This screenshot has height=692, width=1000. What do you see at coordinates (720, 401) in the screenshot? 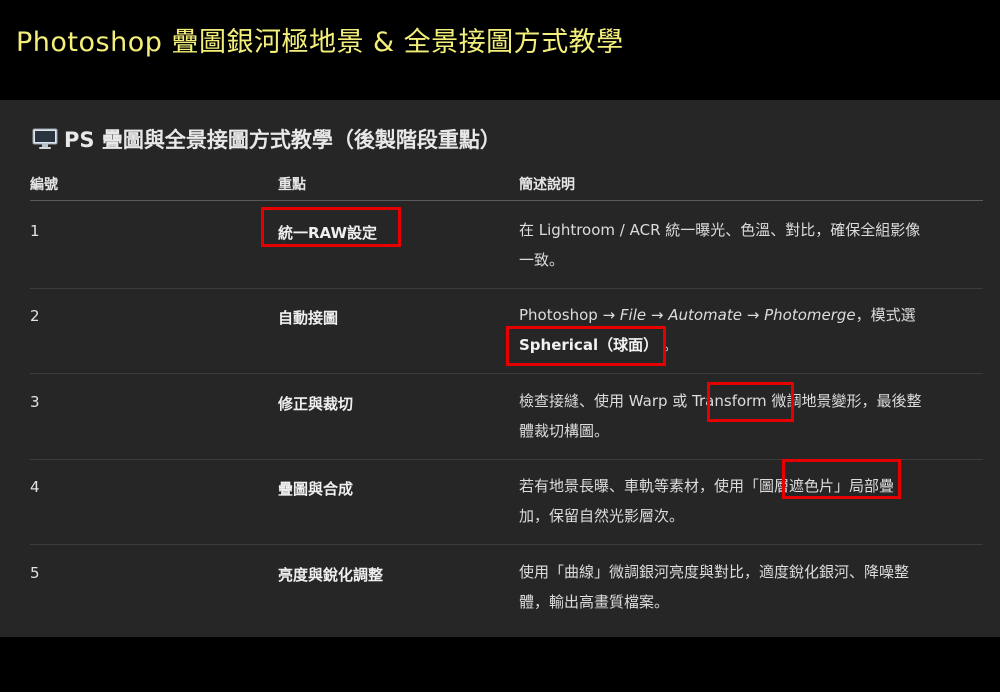
I see `desc-line: 檢查接縫、使用 Warp 或 Transform 微調地景變形，最後整` at bounding box center [720, 401].